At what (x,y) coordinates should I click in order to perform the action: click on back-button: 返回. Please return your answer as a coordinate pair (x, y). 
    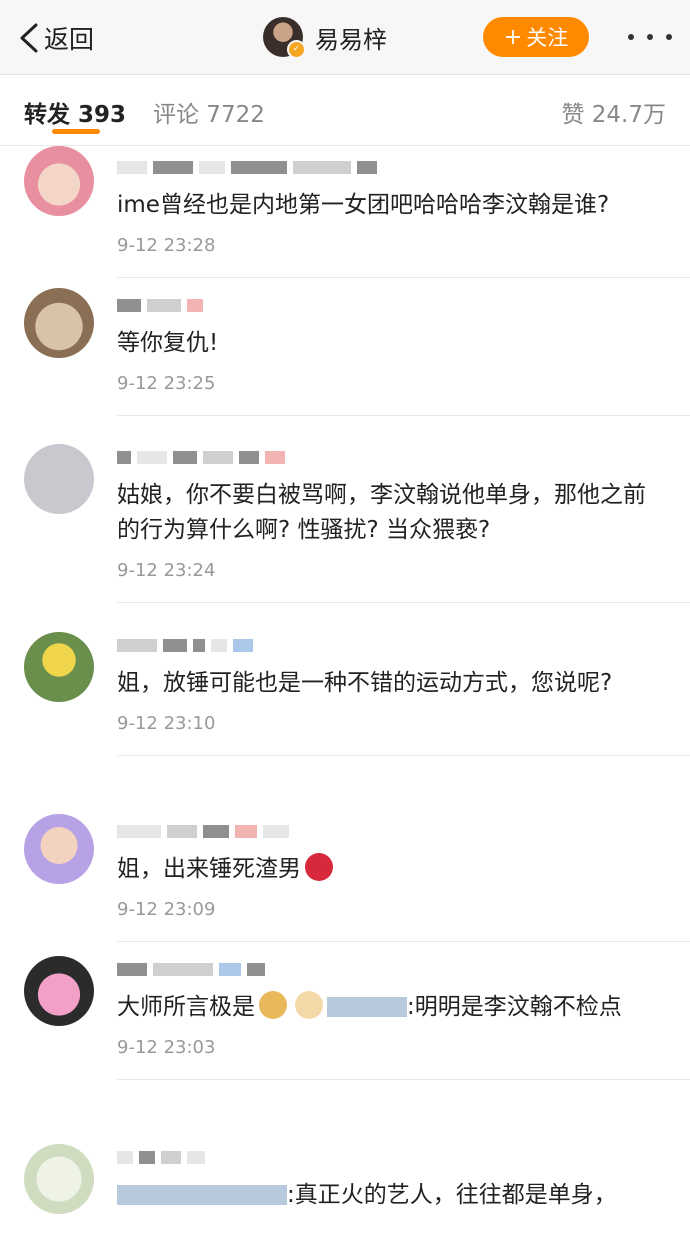
    Looking at the image, I should click on (56, 38).